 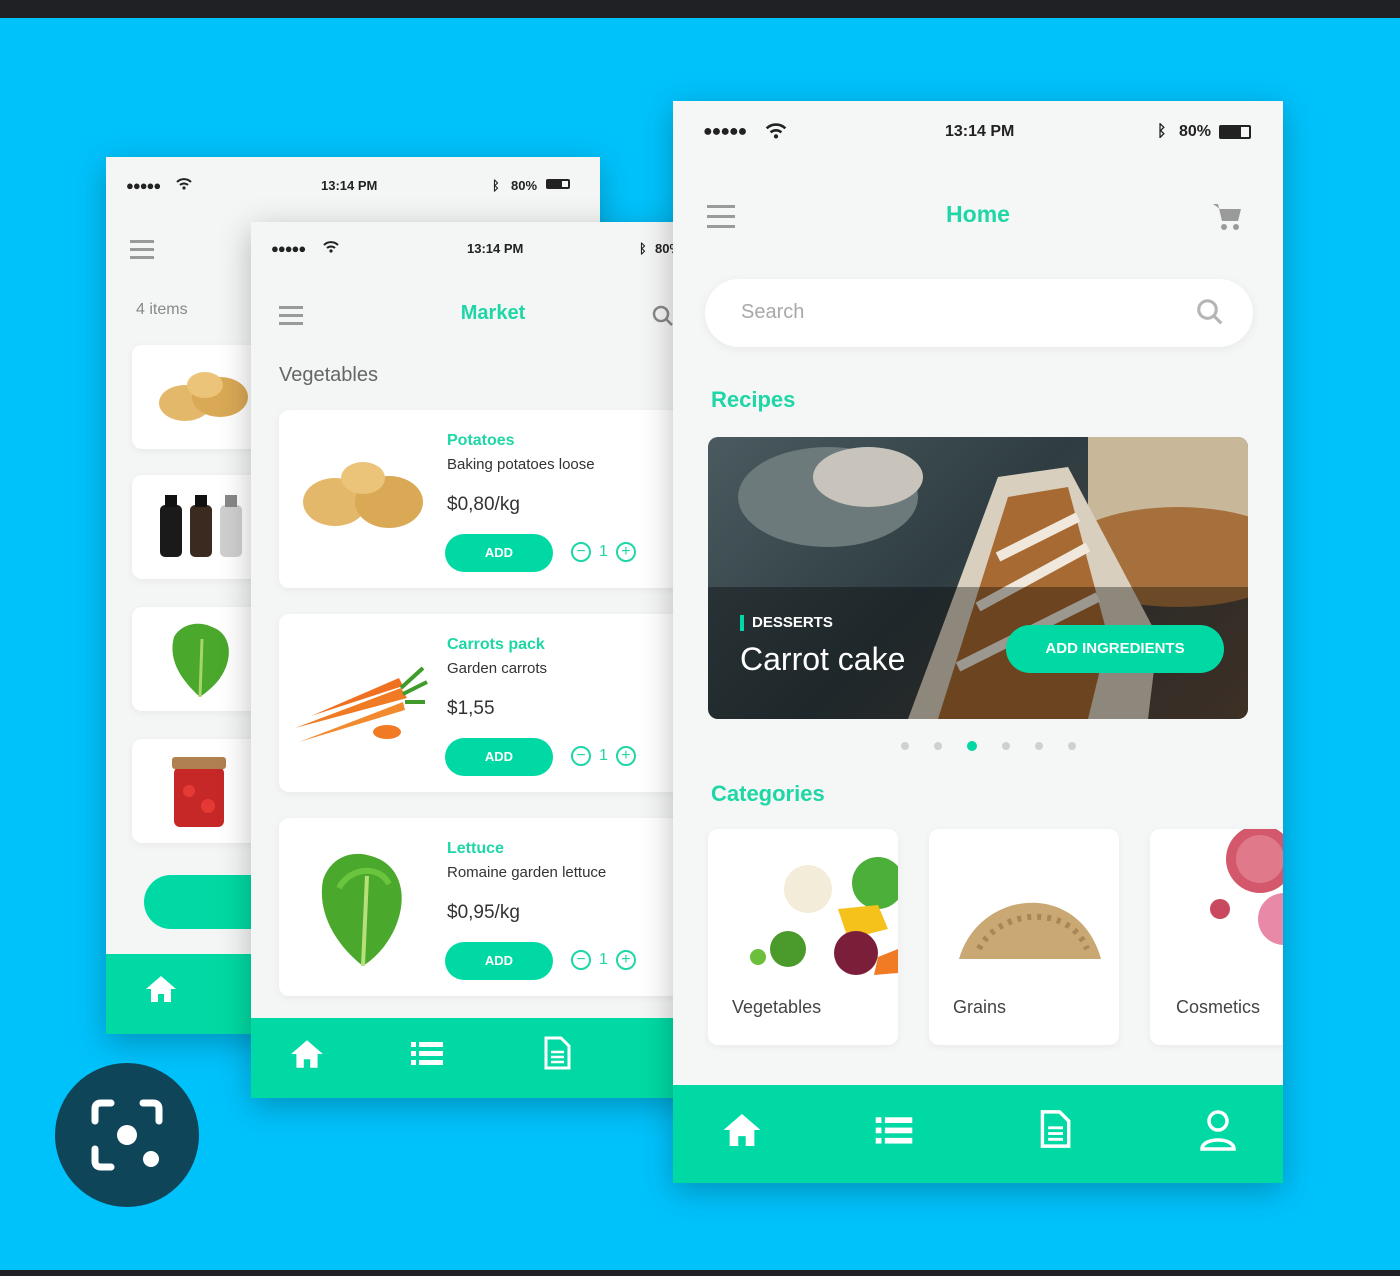 I want to click on menu-icon, so click(x=142, y=252).